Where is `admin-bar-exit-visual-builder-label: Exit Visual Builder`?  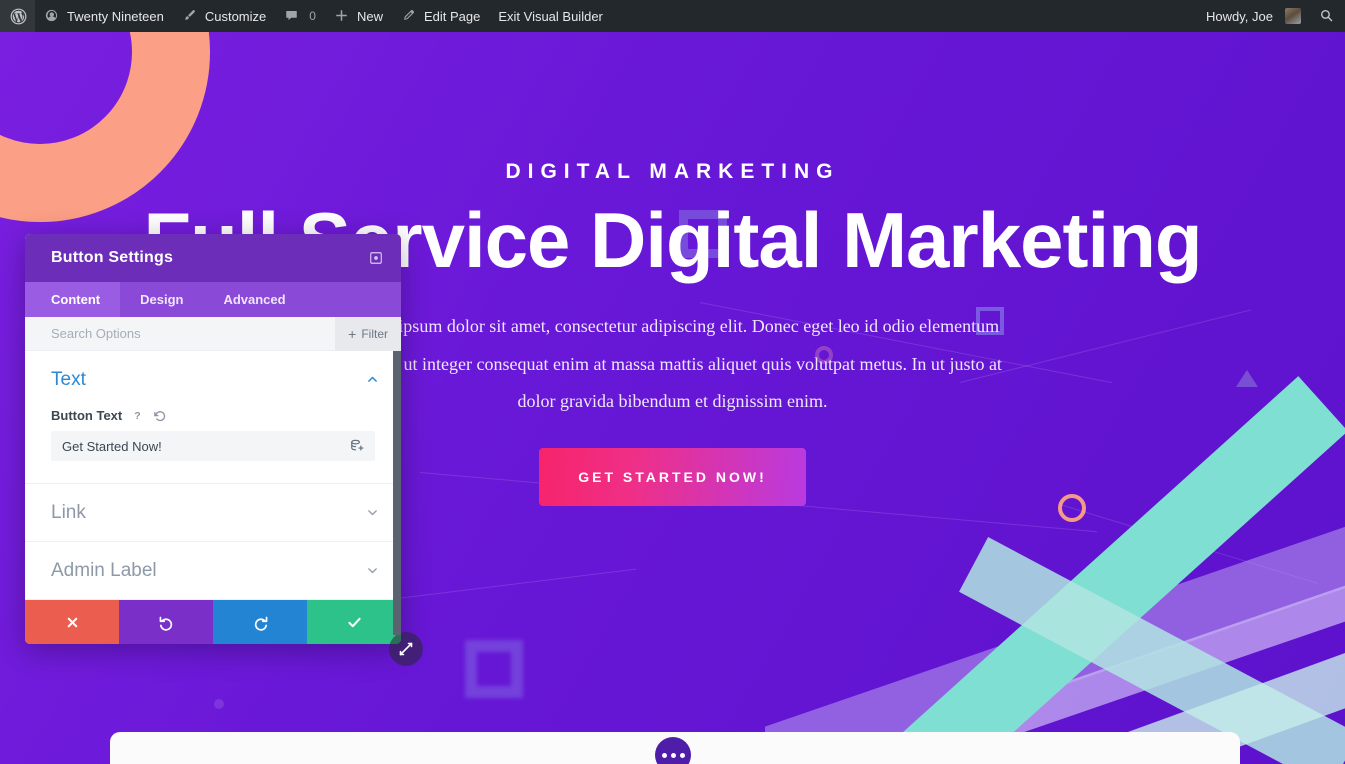
admin-bar-exit-visual-builder-label: Exit Visual Builder is located at coordinates (550, 16).